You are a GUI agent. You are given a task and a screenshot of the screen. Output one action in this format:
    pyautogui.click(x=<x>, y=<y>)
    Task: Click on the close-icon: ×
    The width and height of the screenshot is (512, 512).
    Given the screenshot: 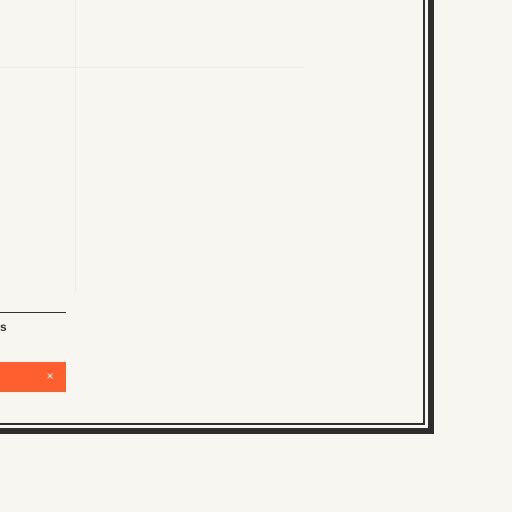 What is the action you would take?
    pyautogui.click(x=50, y=376)
    